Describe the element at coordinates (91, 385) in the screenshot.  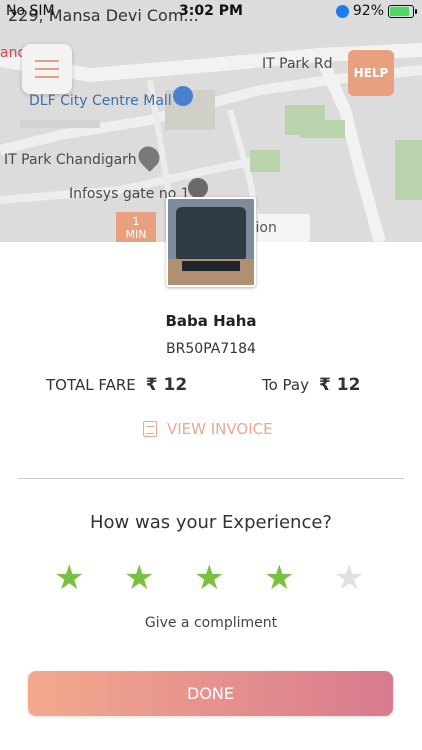
I see `total-fare-label: TOTAL FARE` at that location.